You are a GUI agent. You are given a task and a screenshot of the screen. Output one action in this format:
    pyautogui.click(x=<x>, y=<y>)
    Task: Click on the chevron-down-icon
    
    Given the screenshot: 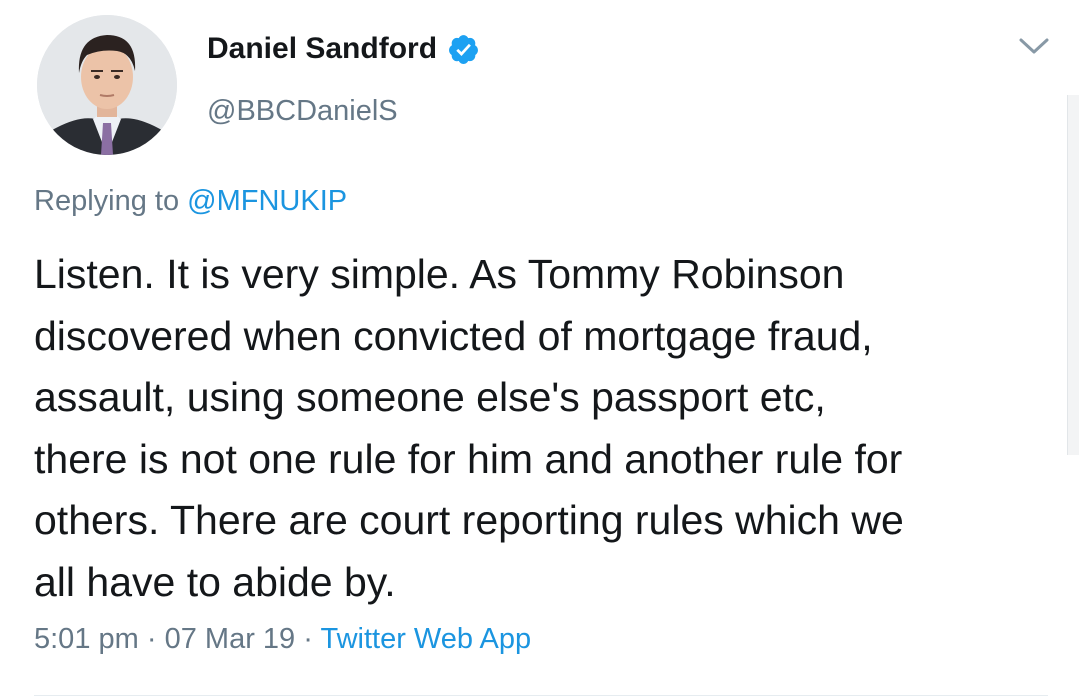 What is the action you would take?
    pyautogui.click(x=1034, y=47)
    